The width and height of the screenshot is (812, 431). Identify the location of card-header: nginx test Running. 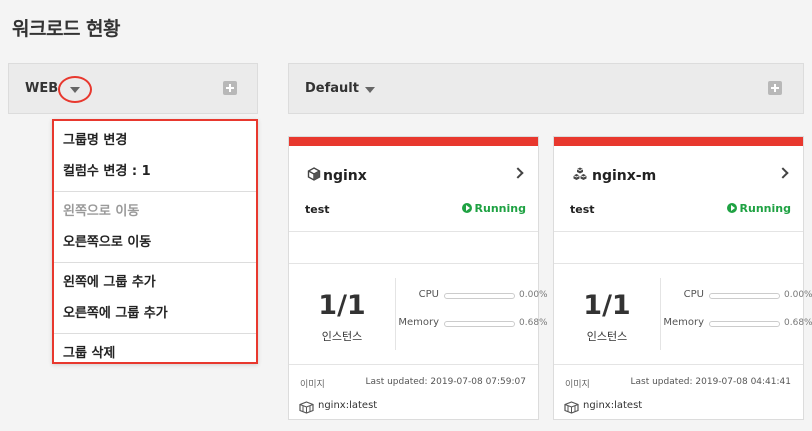
(413, 189).